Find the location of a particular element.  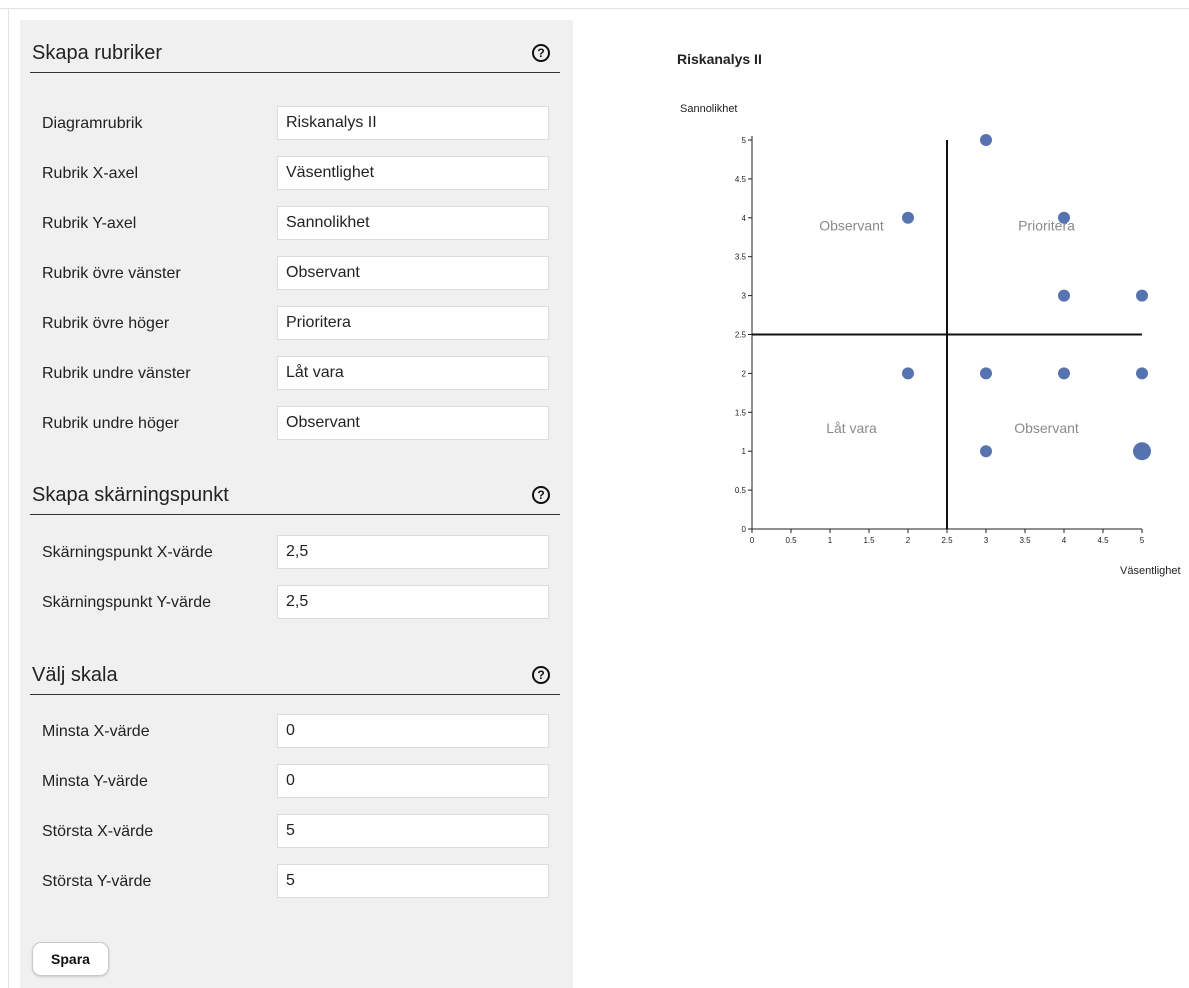

min-y-input is located at coordinates (413, 781).